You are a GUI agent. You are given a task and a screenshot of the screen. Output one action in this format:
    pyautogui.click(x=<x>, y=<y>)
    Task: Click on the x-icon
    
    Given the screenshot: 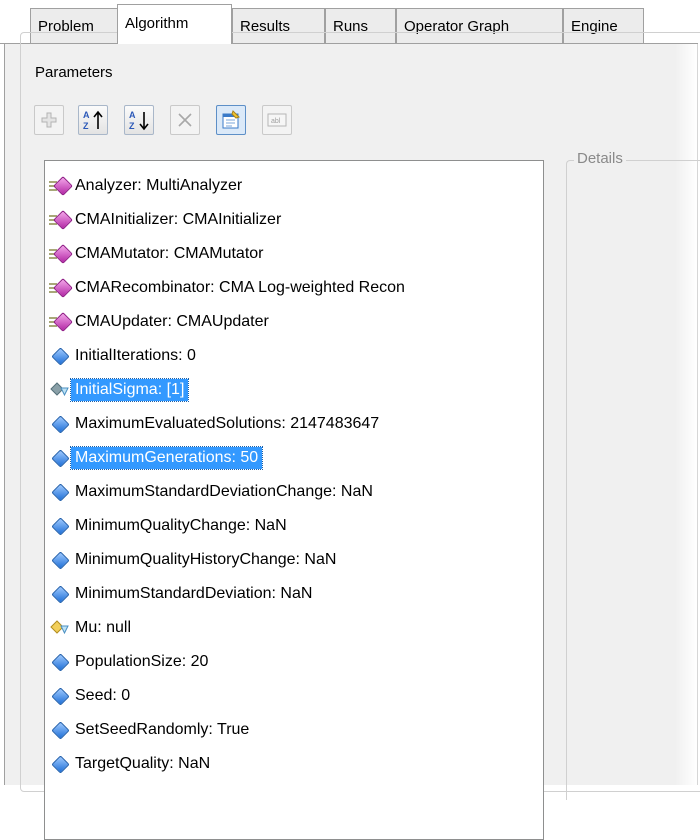 What is the action you would take?
    pyautogui.click(x=185, y=120)
    